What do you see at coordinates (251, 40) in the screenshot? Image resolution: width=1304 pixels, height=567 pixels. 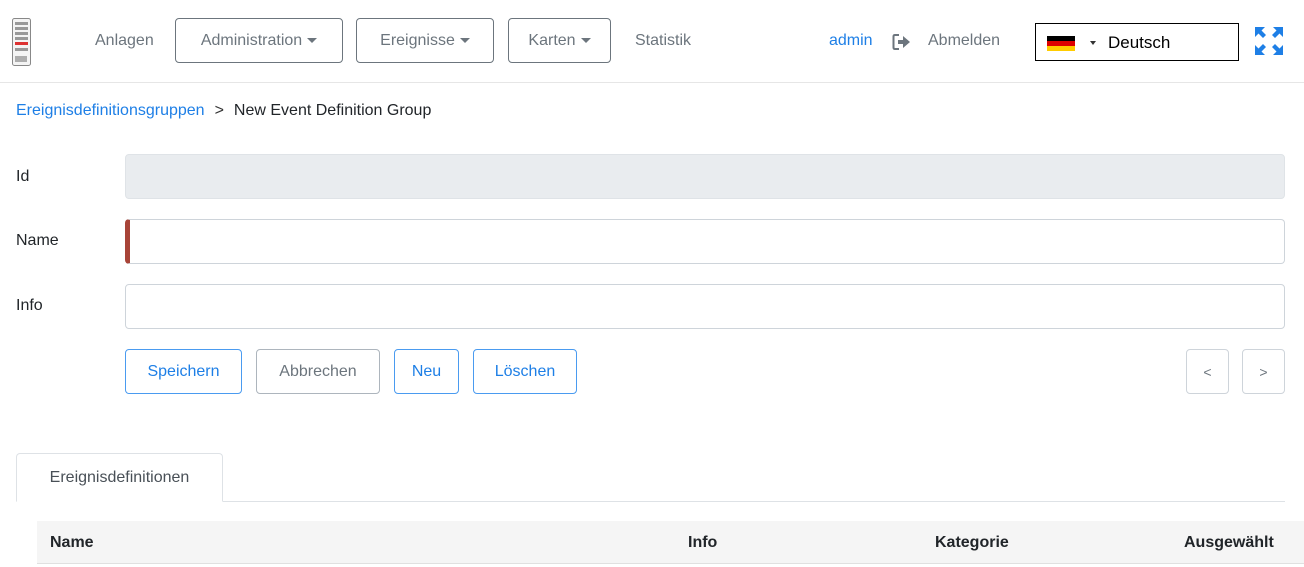 I see `nav-administration-label: Administration` at bounding box center [251, 40].